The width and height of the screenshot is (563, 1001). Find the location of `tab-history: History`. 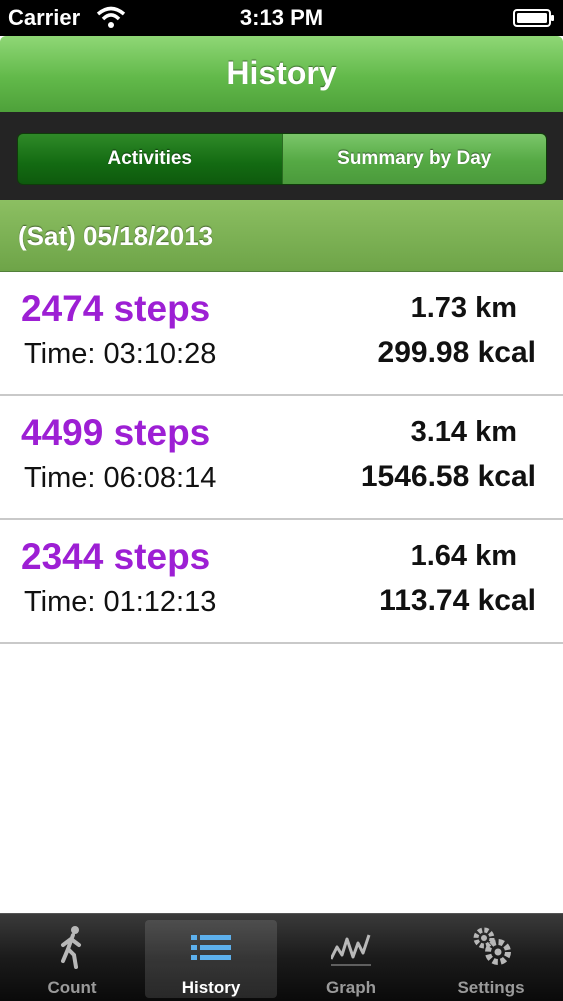

tab-history: History is located at coordinates (211, 959).